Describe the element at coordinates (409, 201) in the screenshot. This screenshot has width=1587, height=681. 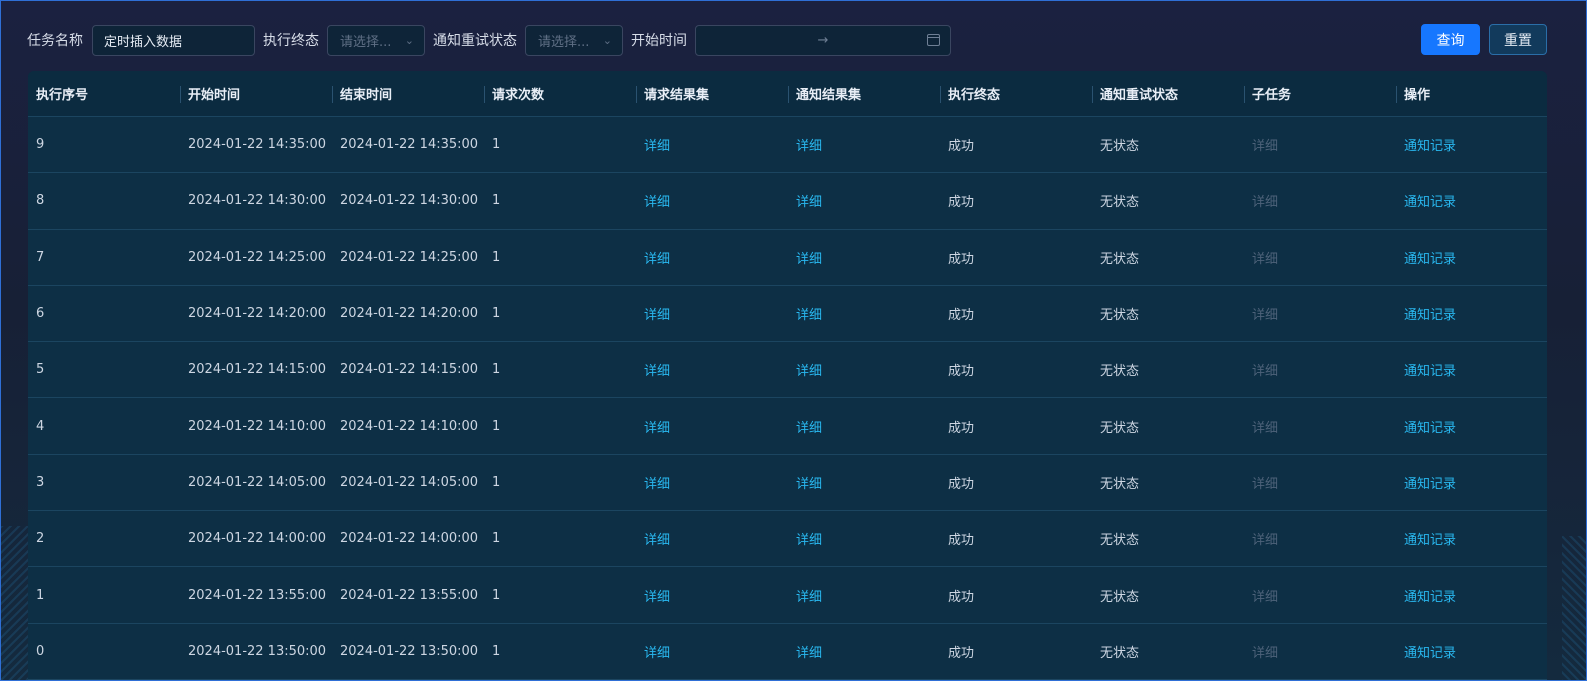
I see `row-end-time: 2024-01-22 14:30:00` at that location.